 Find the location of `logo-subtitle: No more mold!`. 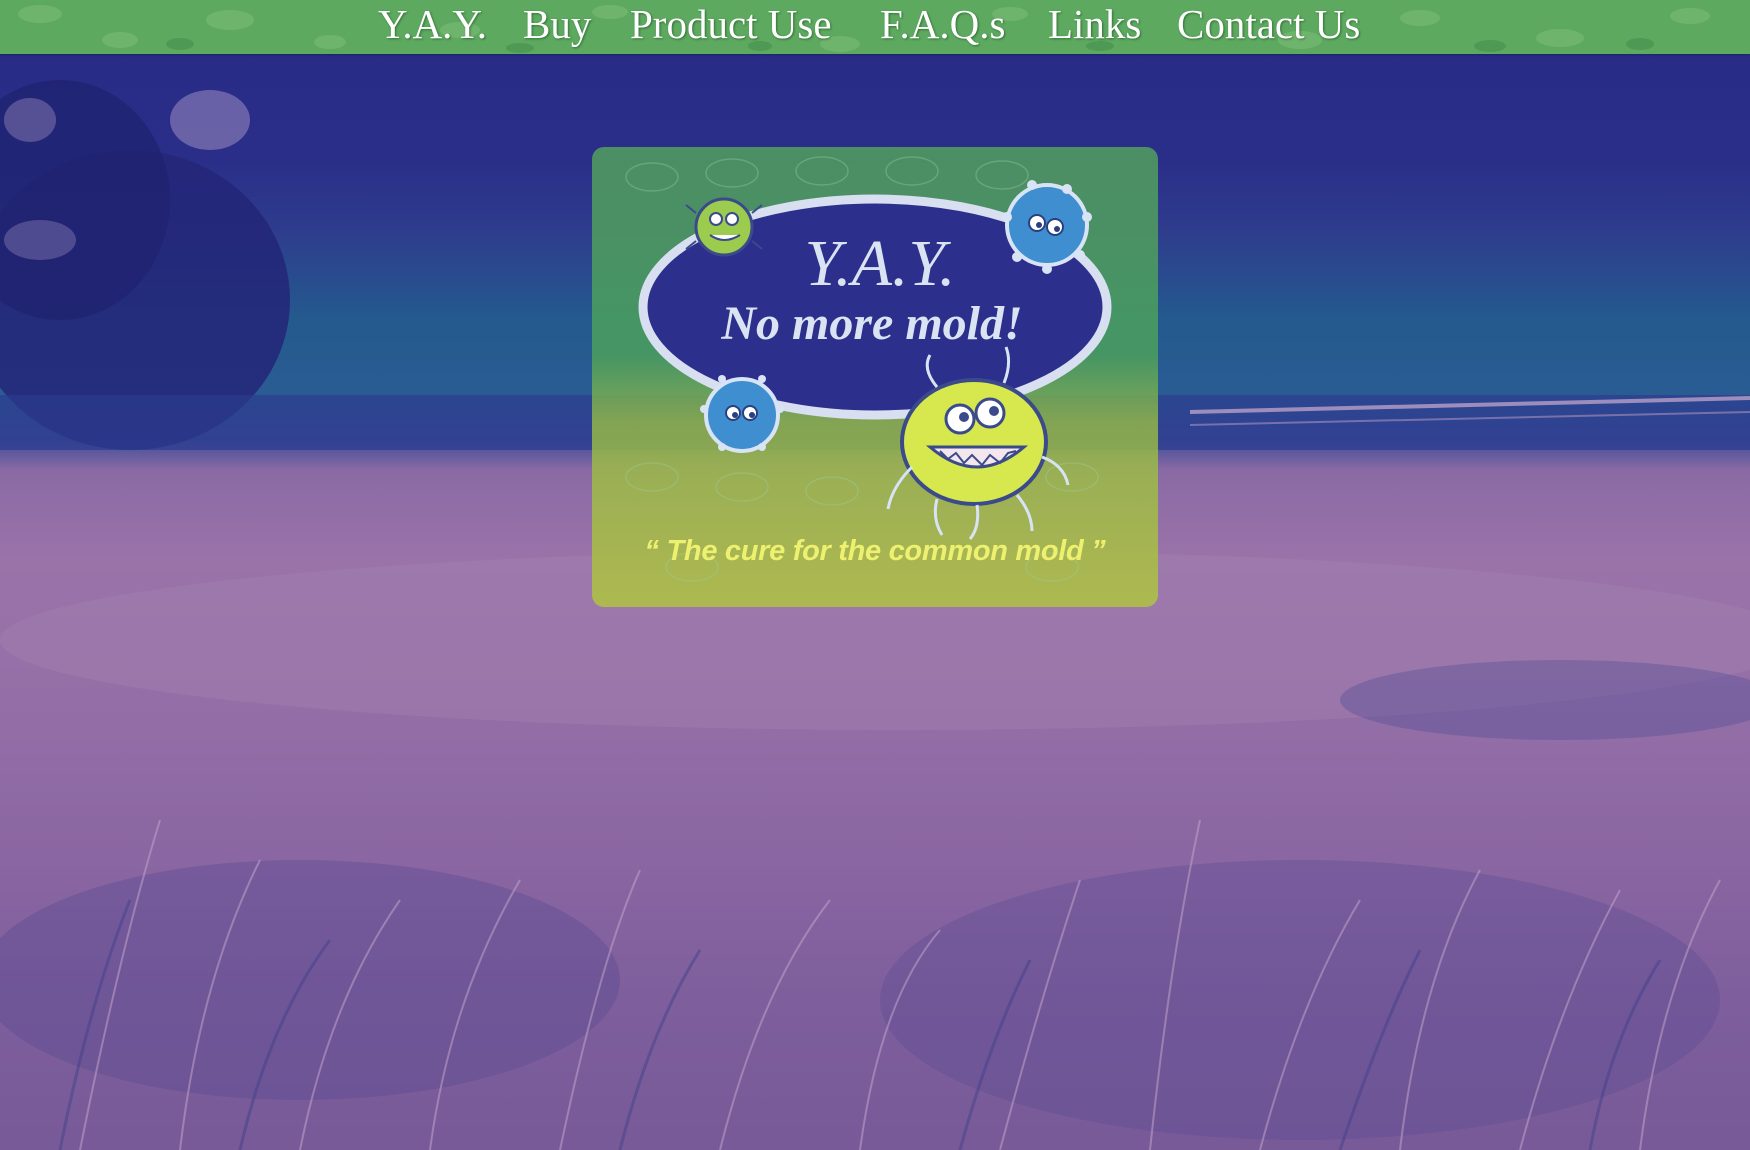

logo-subtitle: No more mold! is located at coordinates (871, 323).